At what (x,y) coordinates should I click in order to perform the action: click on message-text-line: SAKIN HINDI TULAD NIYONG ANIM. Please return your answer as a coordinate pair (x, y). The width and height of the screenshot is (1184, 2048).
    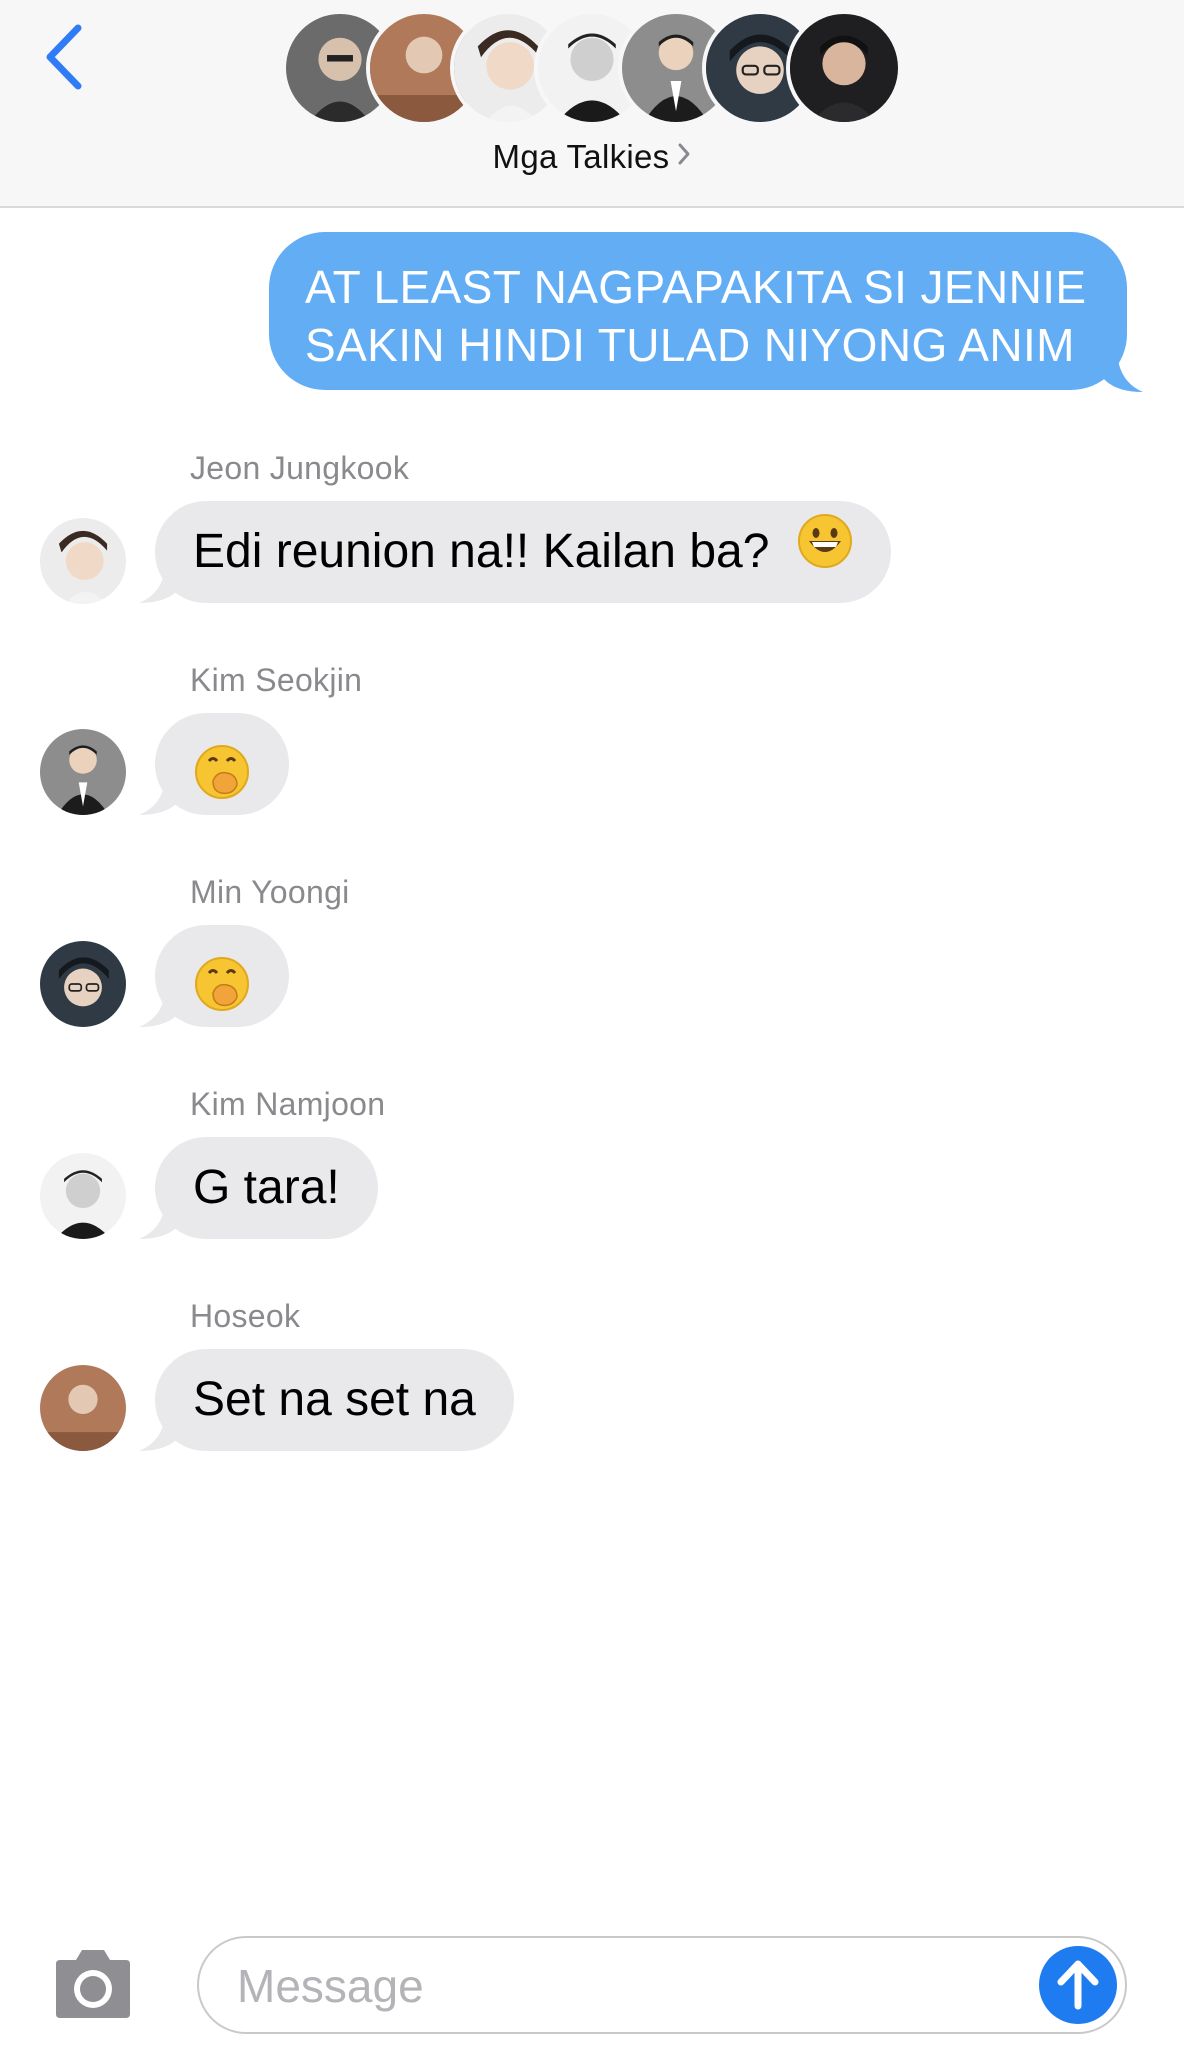
    Looking at the image, I should click on (690, 345).